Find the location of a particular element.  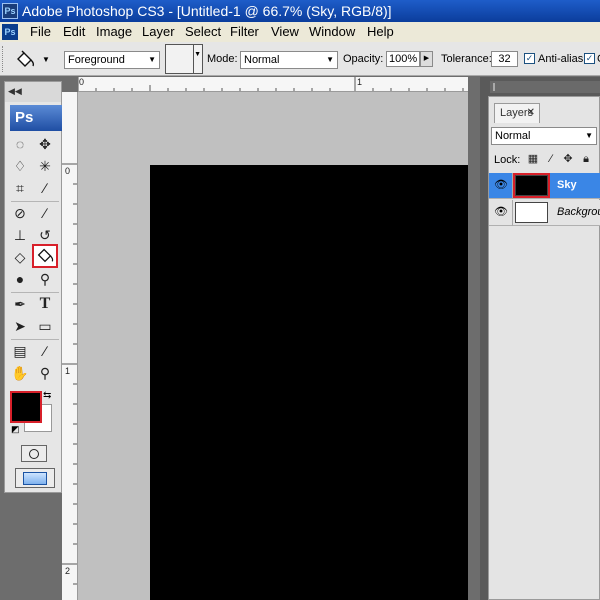

layer-name: Sky is located at coordinates (567, 185).